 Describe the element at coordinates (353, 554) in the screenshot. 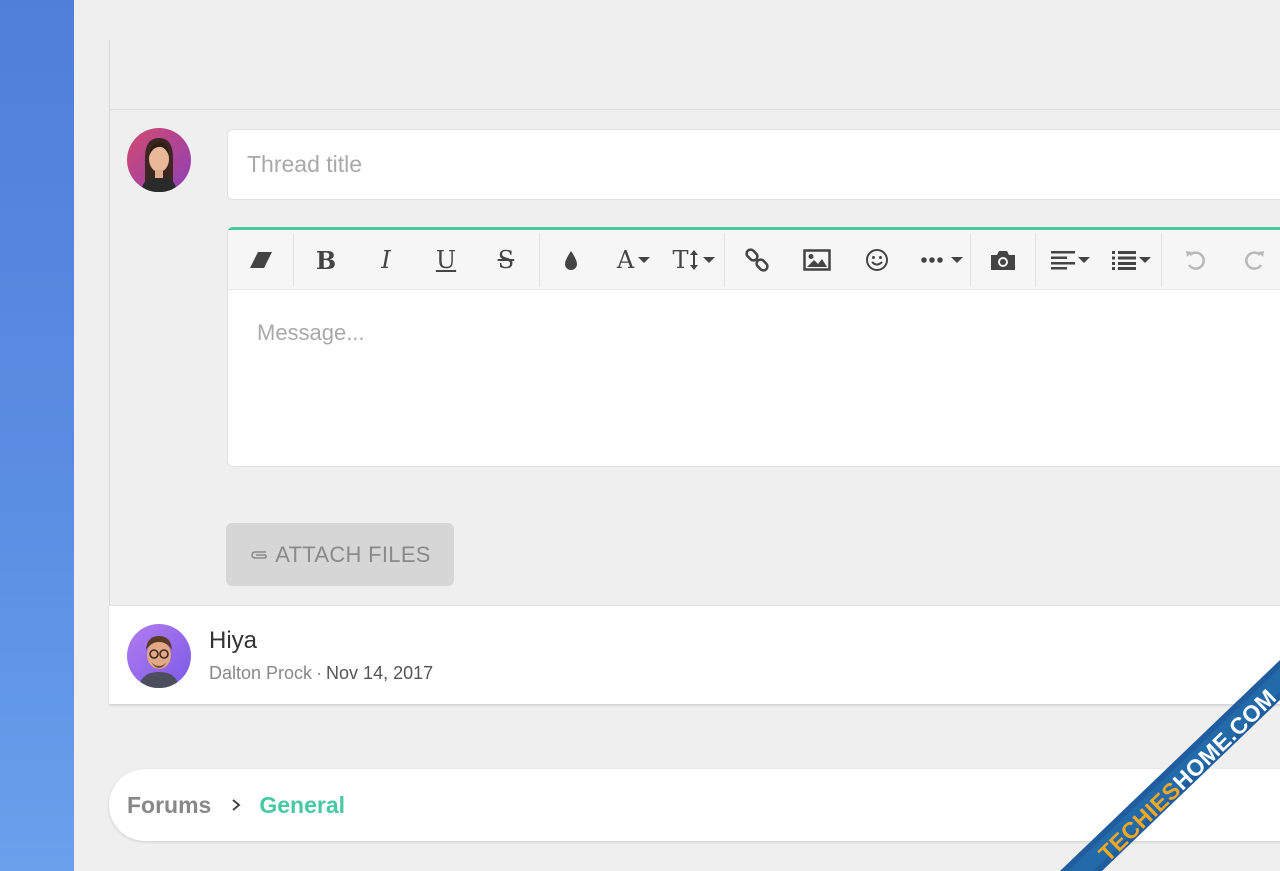

I see `attach-files-label: ATTACH FILES` at that location.